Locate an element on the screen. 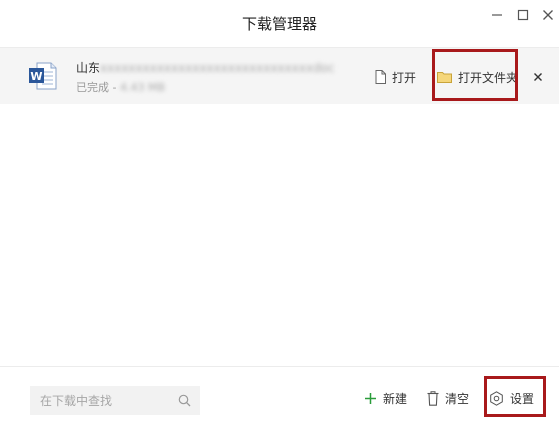 This screenshot has height=422, width=559. minimize-icon is located at coordinates (497, 15).